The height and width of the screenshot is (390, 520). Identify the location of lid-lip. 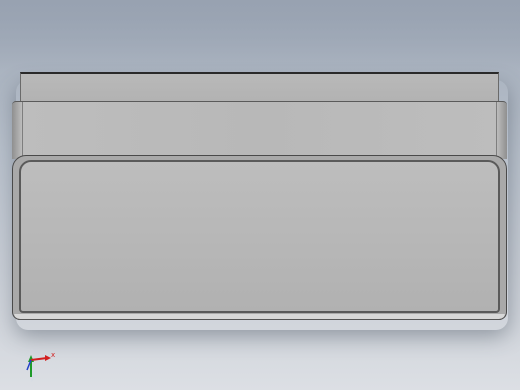
(259, 130).